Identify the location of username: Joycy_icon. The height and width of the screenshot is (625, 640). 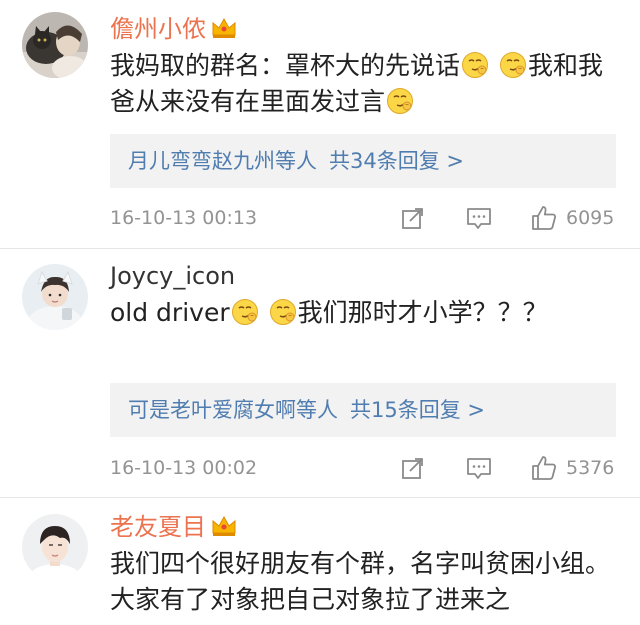
(172, 276).